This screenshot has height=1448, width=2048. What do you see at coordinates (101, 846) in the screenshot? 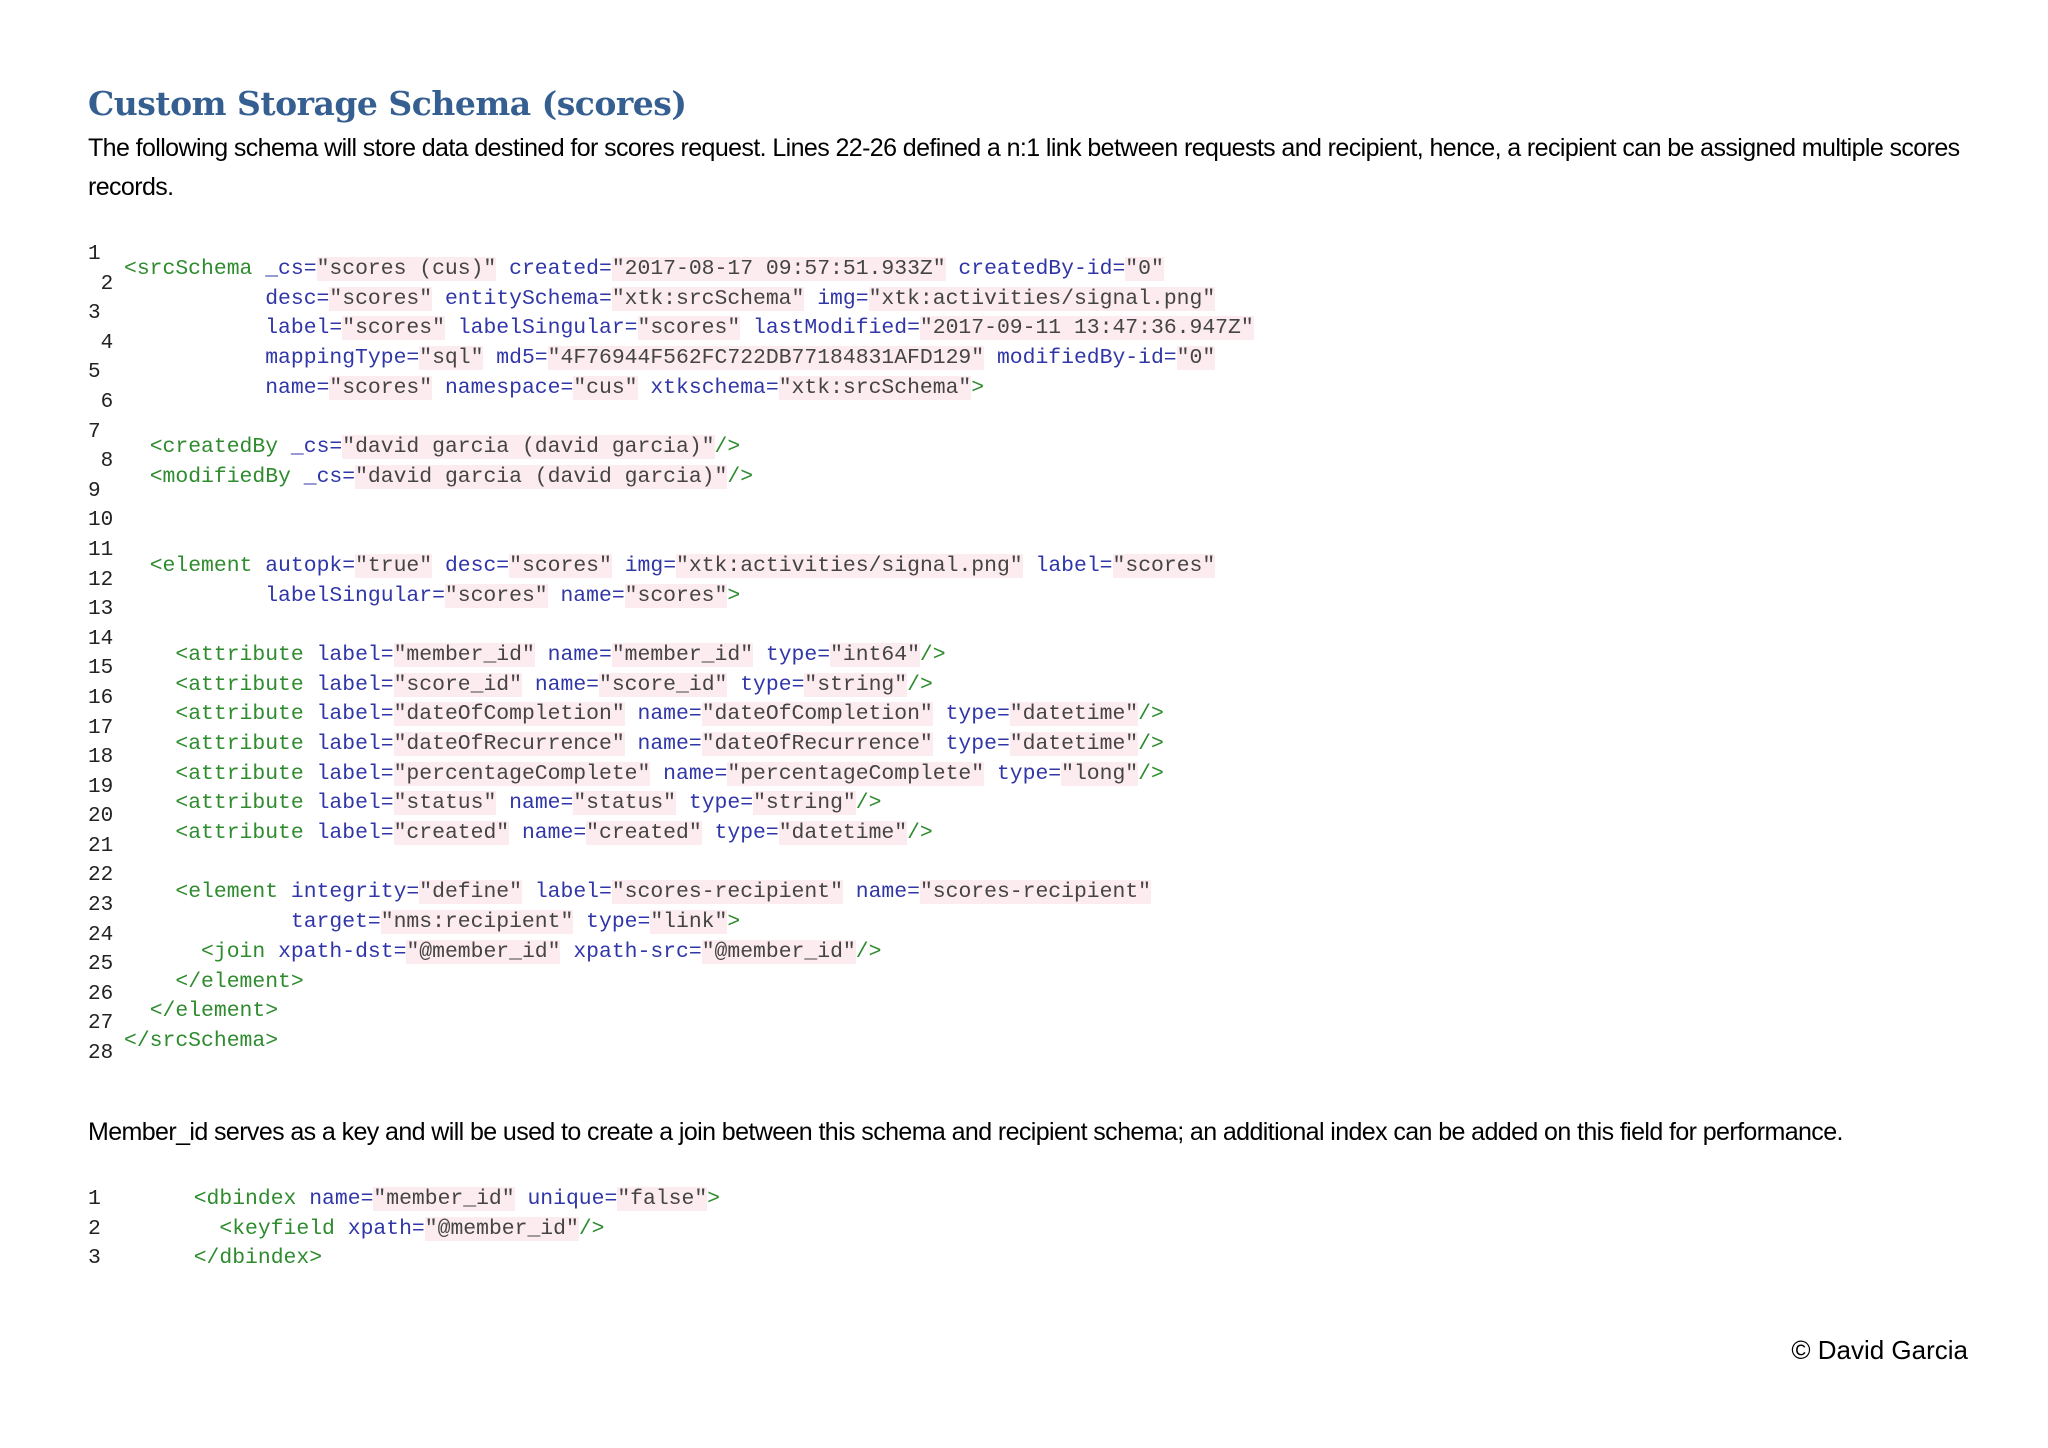
I see `line-number: 21` at bounding box center [101, 846].